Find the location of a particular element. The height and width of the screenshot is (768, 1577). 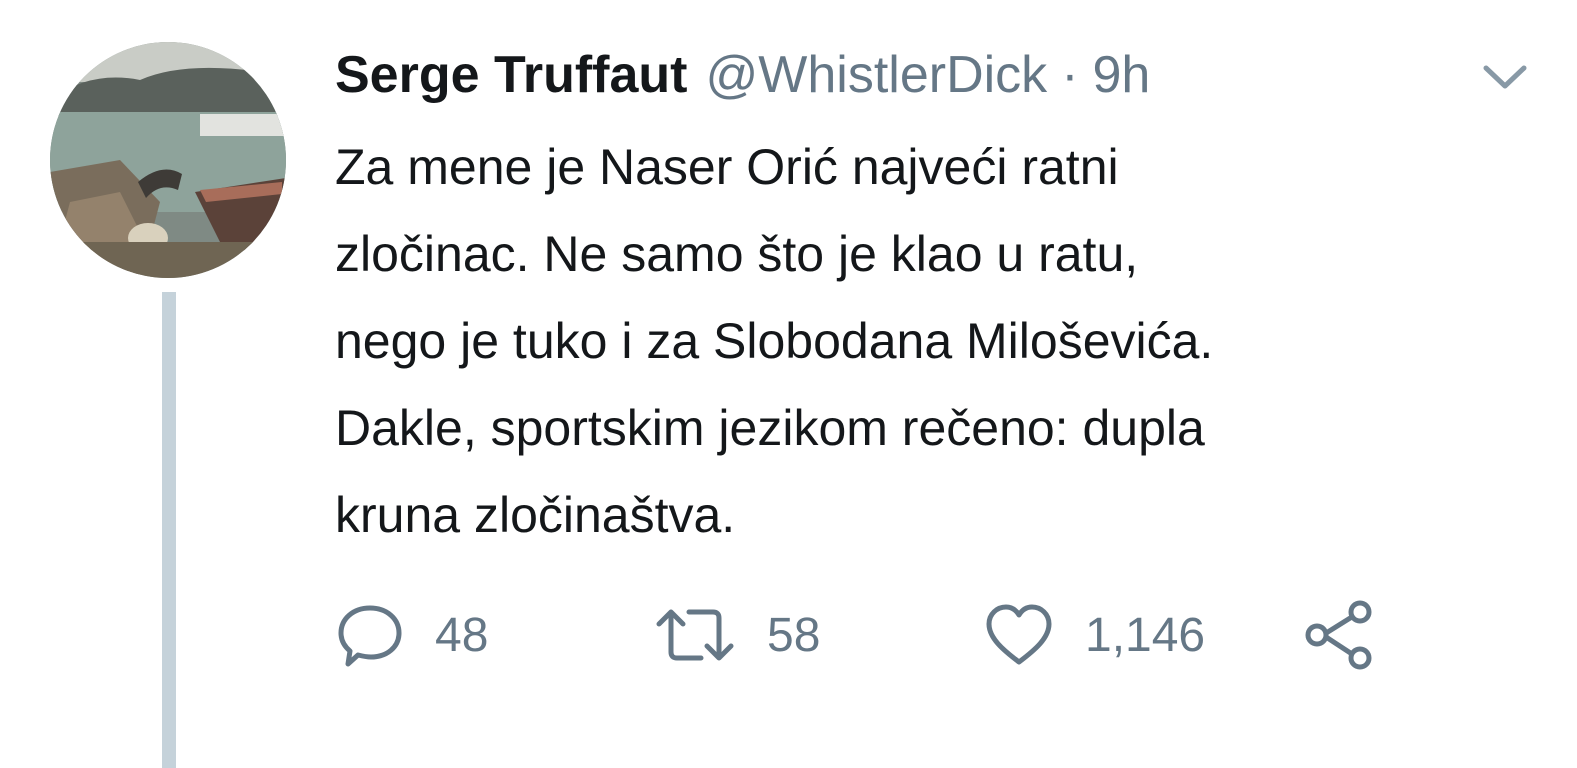

like-button: 1,146 is located at coordinates (1094, 635).